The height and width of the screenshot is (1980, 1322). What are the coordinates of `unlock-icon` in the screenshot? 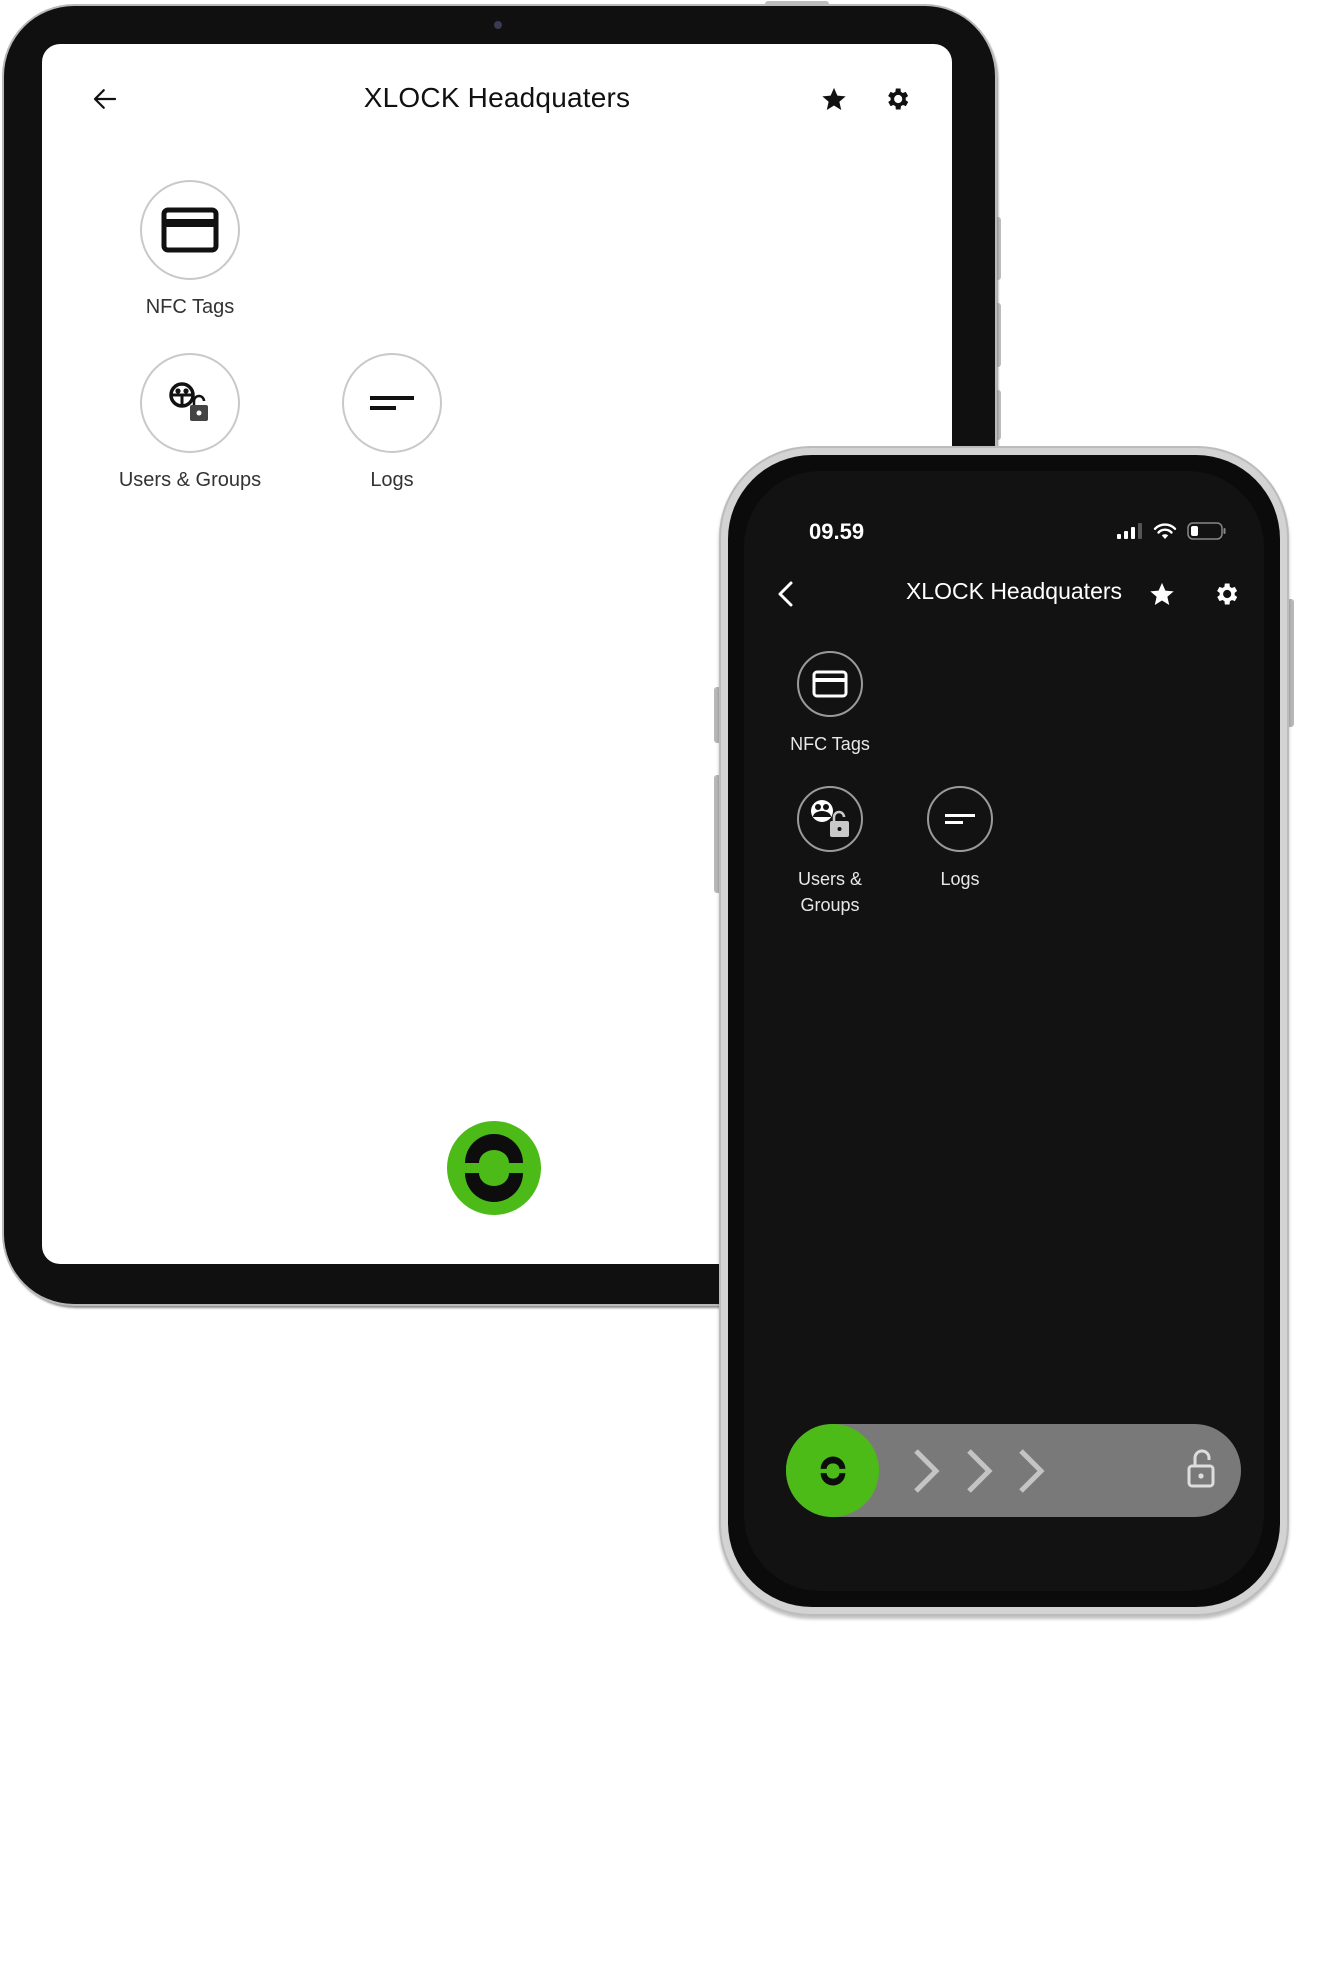 It's located at (1201, 1468).